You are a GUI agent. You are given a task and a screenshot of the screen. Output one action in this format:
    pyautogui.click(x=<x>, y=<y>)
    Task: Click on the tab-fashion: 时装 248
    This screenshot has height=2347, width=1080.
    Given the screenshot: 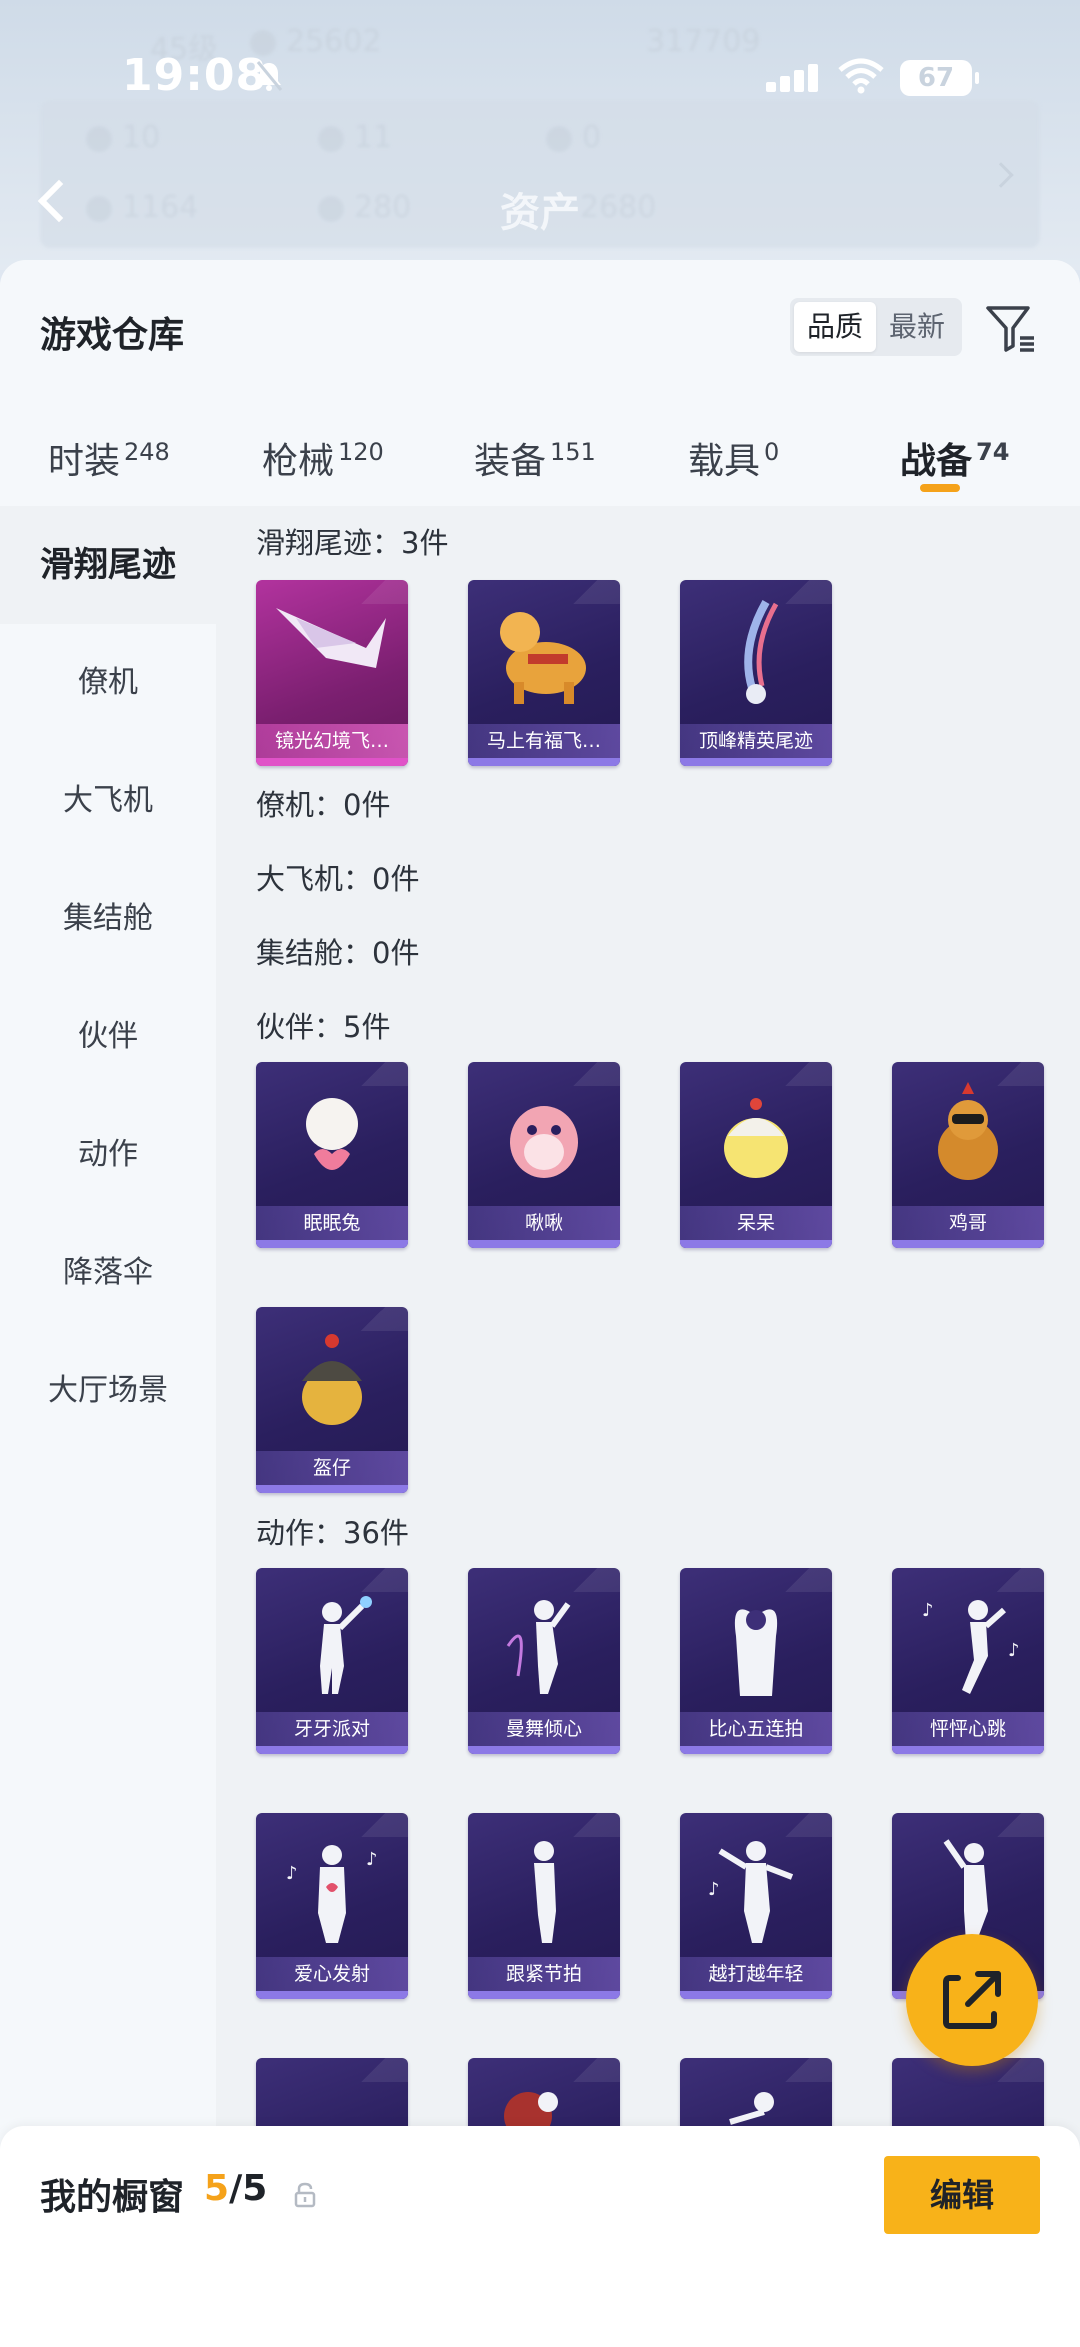 What is the action you would take?
    pyautogui.click(x=109, y=458)
    